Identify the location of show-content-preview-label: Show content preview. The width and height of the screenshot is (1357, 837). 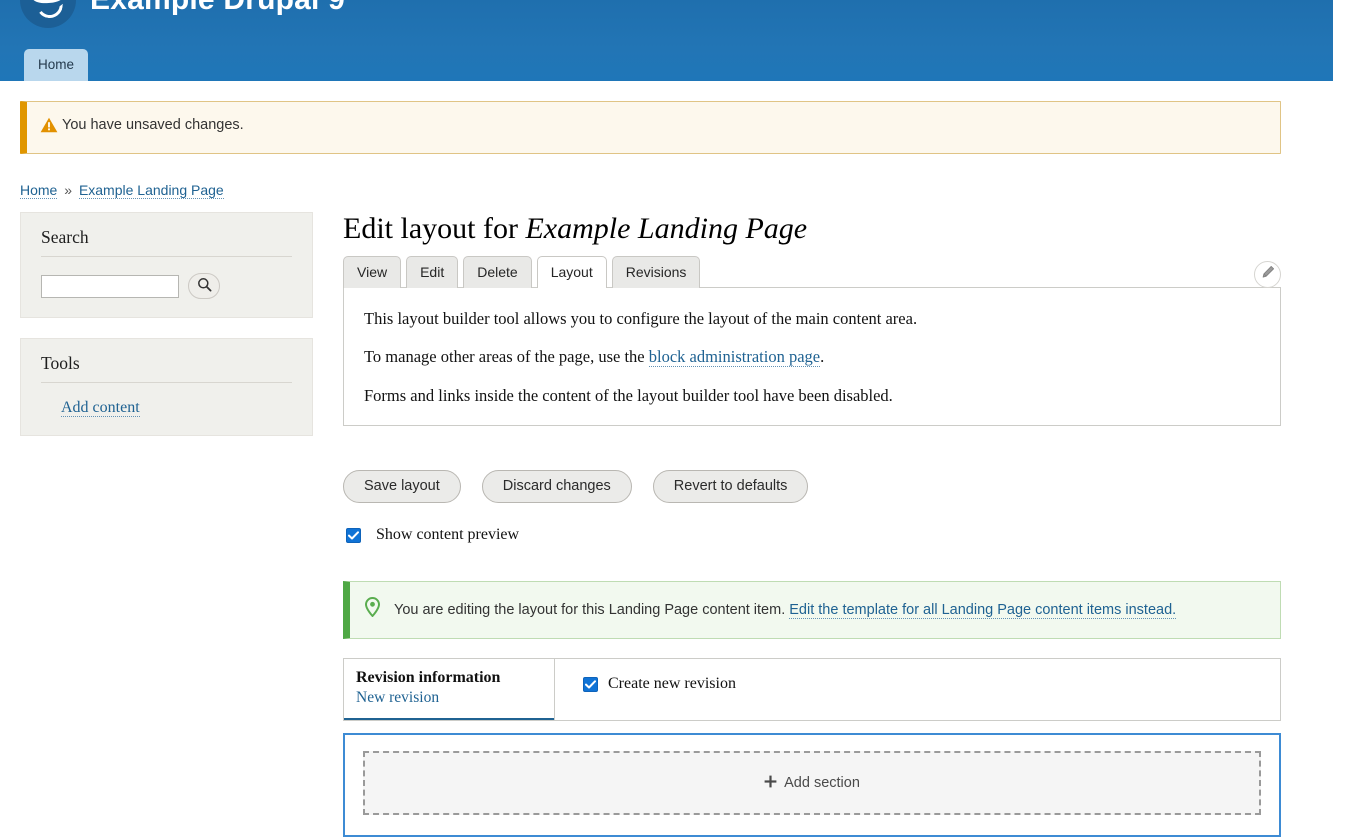
(447, 535).